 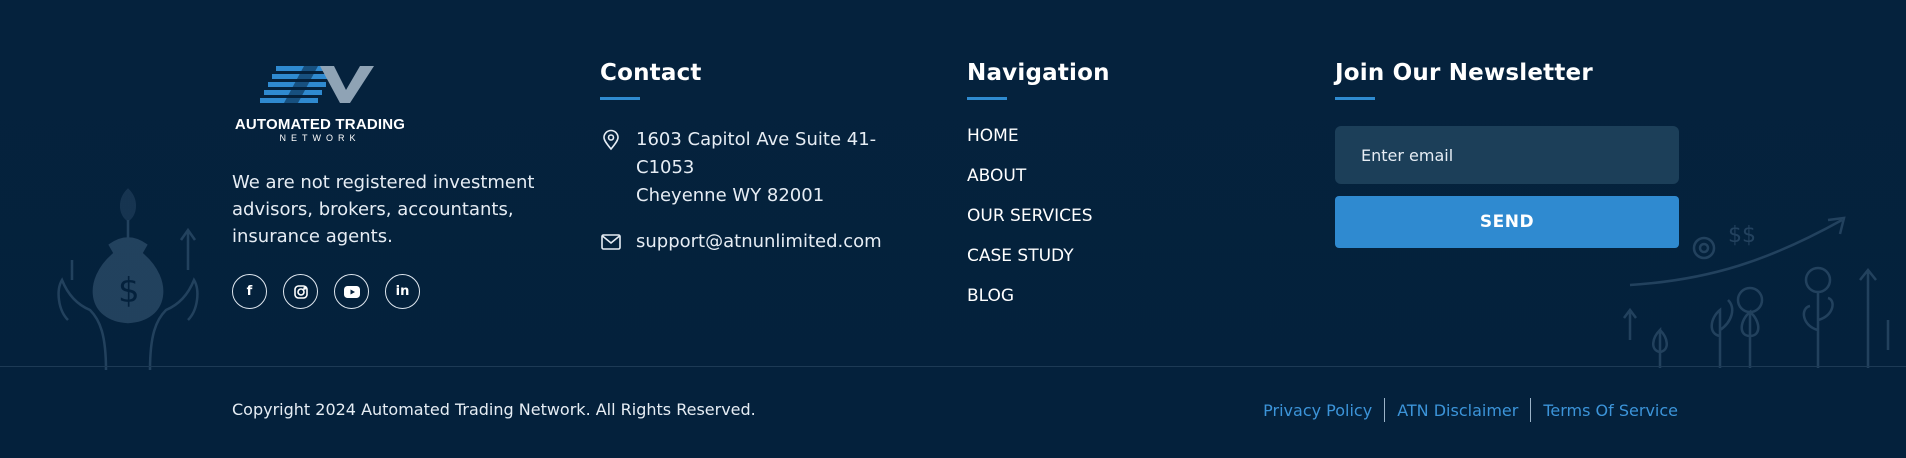 What do you see at coordinates (953, 366) in the screenshot?
I see `footer-divider` at bounding box center [953, 366].